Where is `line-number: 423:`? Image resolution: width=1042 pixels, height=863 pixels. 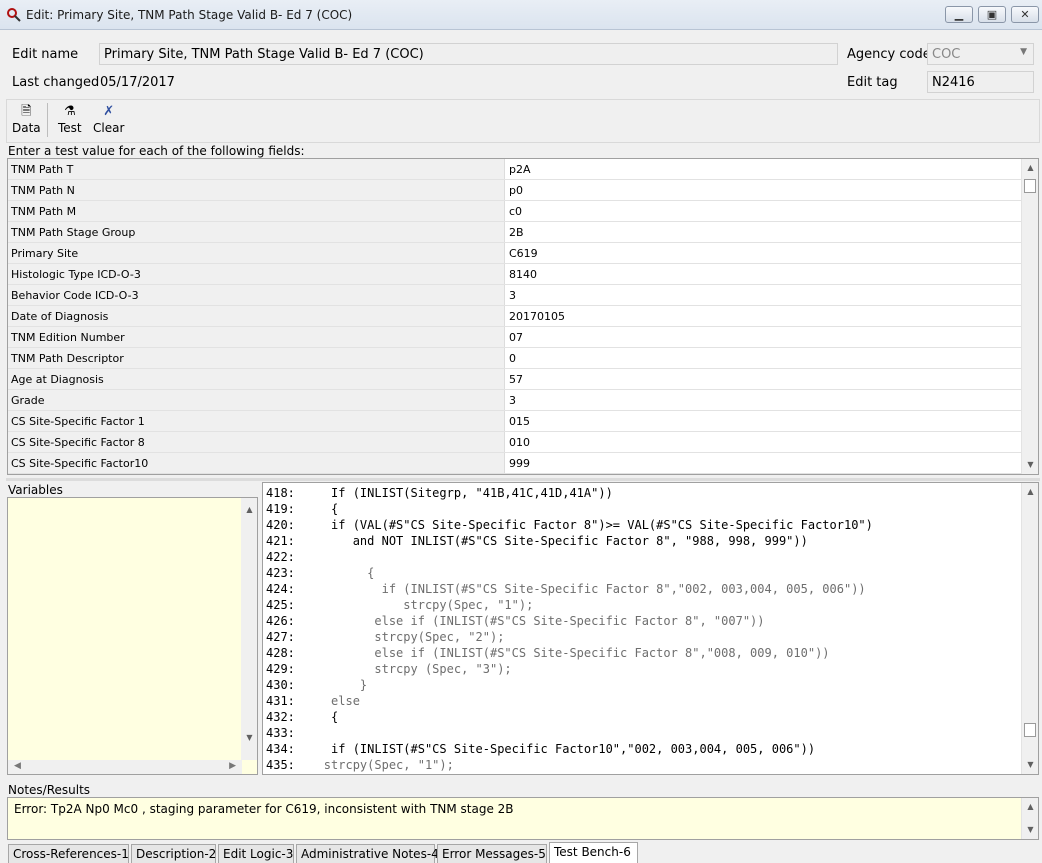 line-number: 423: is located at coordinates (280, 573).